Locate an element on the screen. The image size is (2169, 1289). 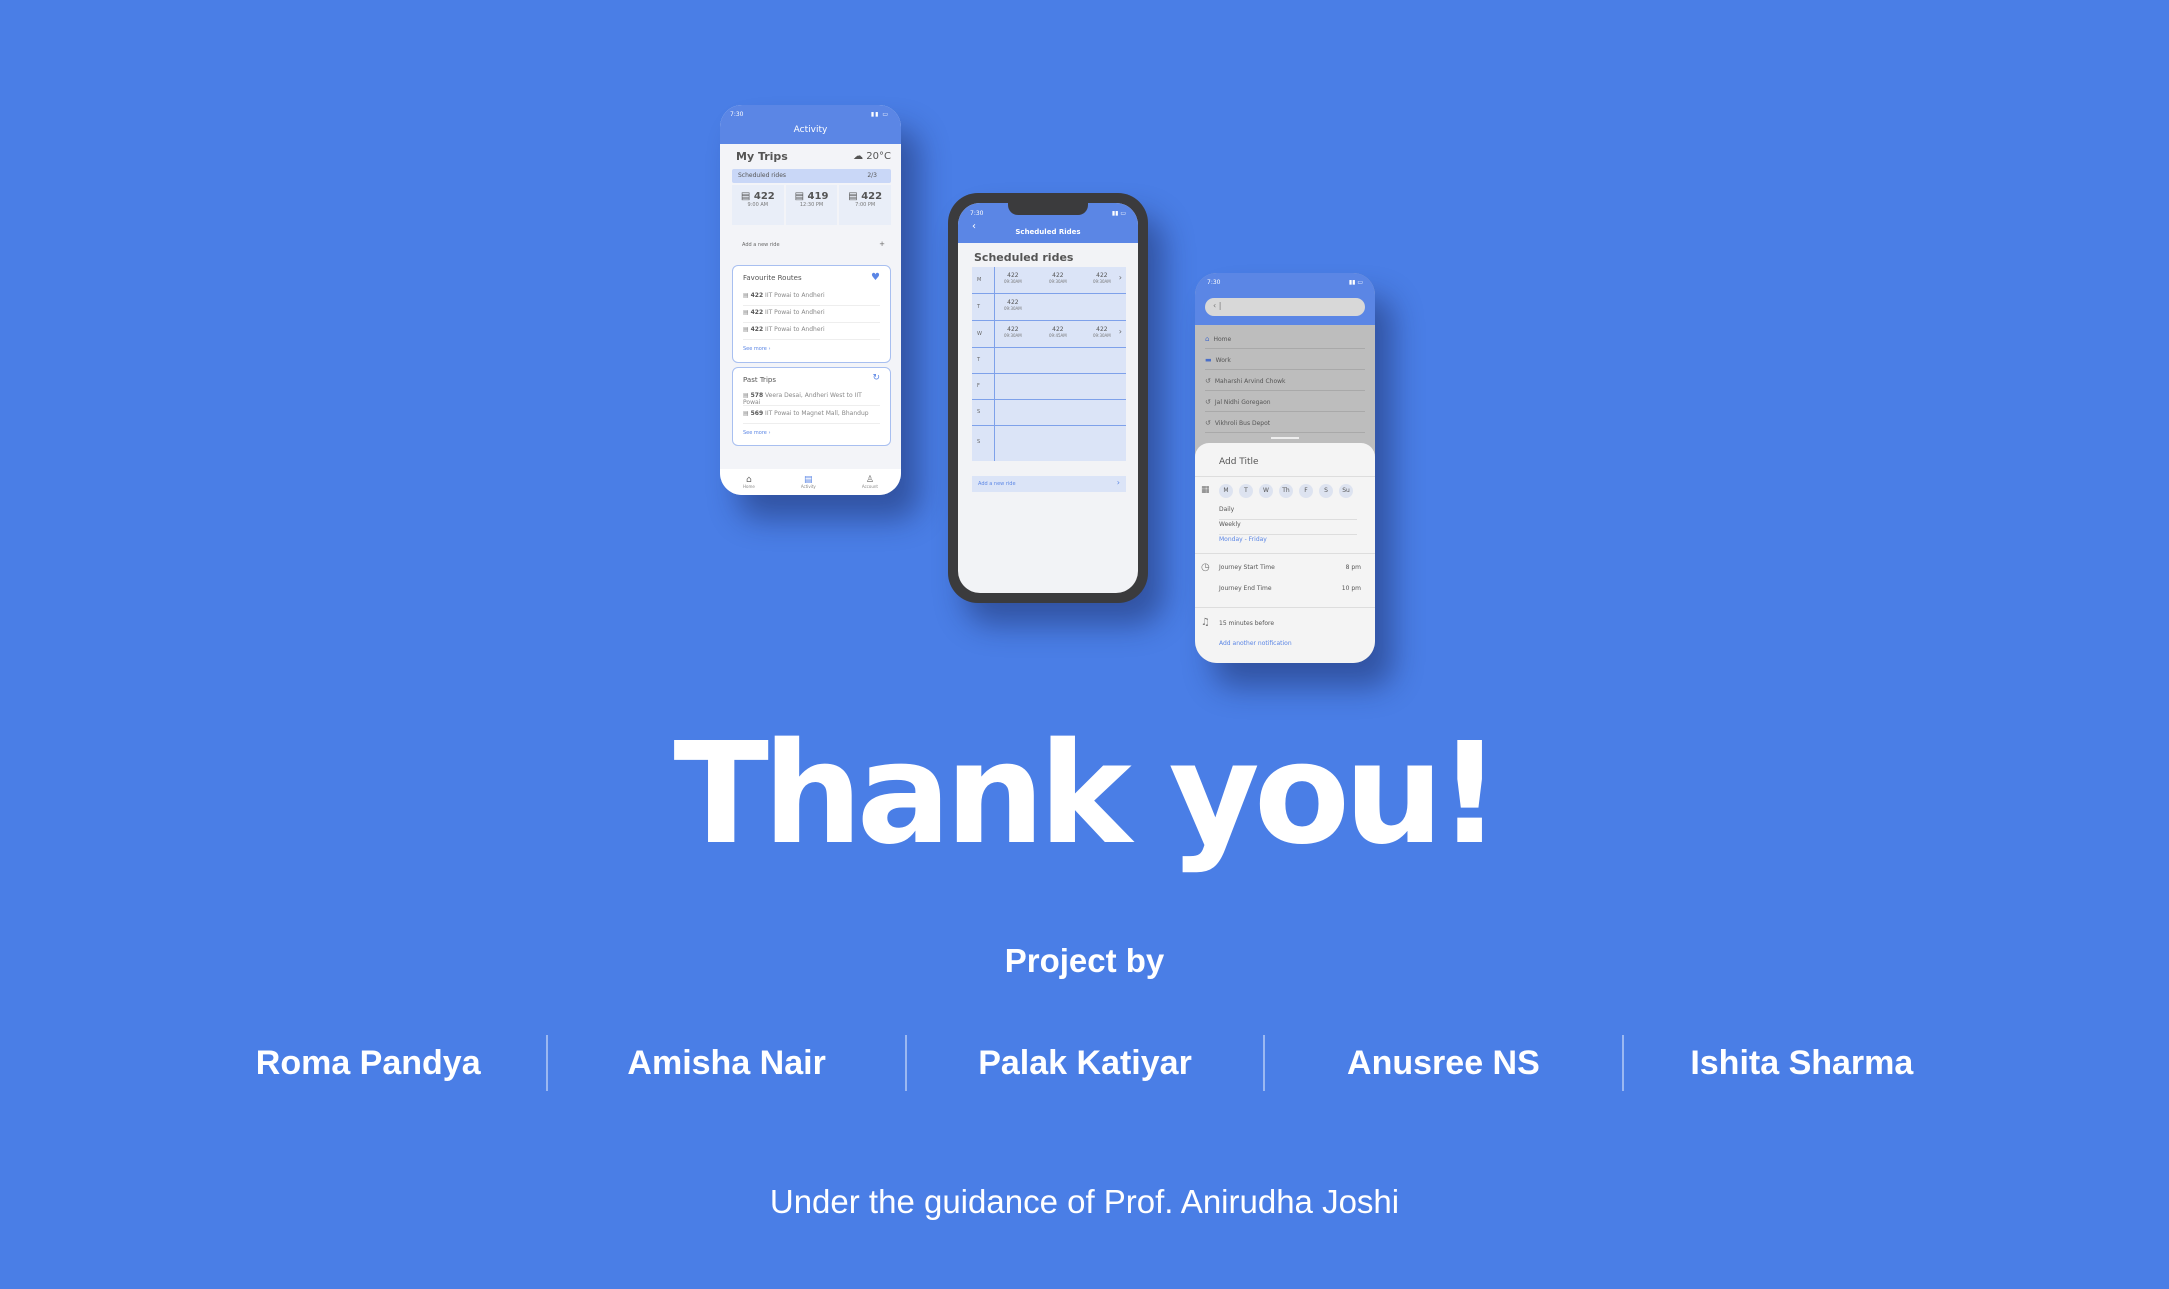
day-row-wednesday: W 422 09:30AM 422 09:45AM 422 09:30AM › is located at coordinates (1049, 334).